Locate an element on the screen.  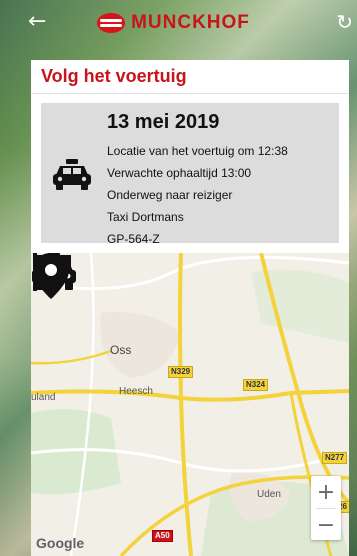
back-arrow-icon: ← is located at coordinates (37, 22).